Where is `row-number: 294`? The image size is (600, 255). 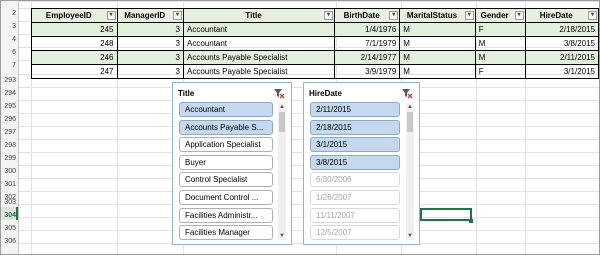
row-number: 294 is located at coordinates (9, 94).